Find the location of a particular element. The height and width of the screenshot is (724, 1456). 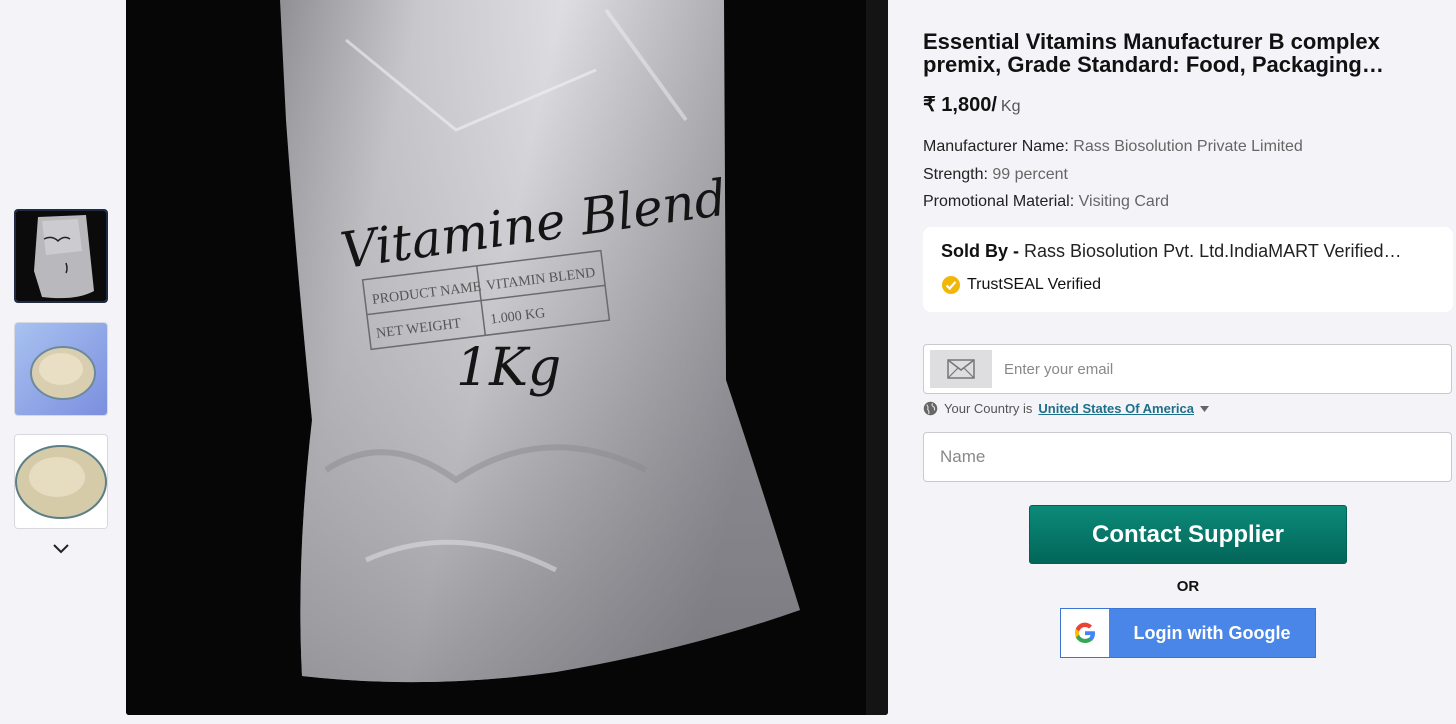

mail-icon-cell is located at coordinates (961, 369).